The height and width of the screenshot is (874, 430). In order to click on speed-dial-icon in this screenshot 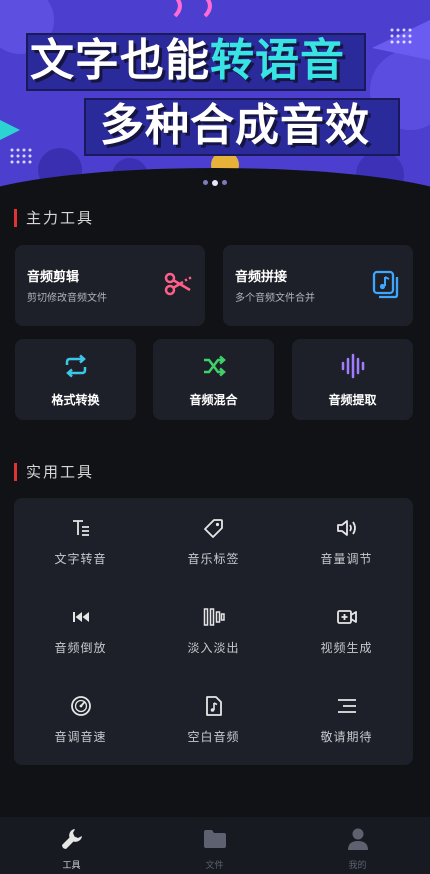, I will do `click(80, 706)`.